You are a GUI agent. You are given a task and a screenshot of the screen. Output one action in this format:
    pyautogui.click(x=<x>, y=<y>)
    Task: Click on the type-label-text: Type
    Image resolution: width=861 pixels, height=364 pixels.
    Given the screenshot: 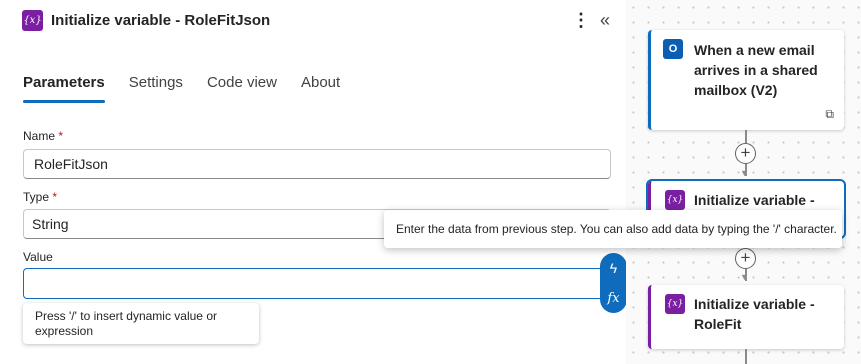 What is the action you would take?
    pyautogui.click(x=36, y=197)
    